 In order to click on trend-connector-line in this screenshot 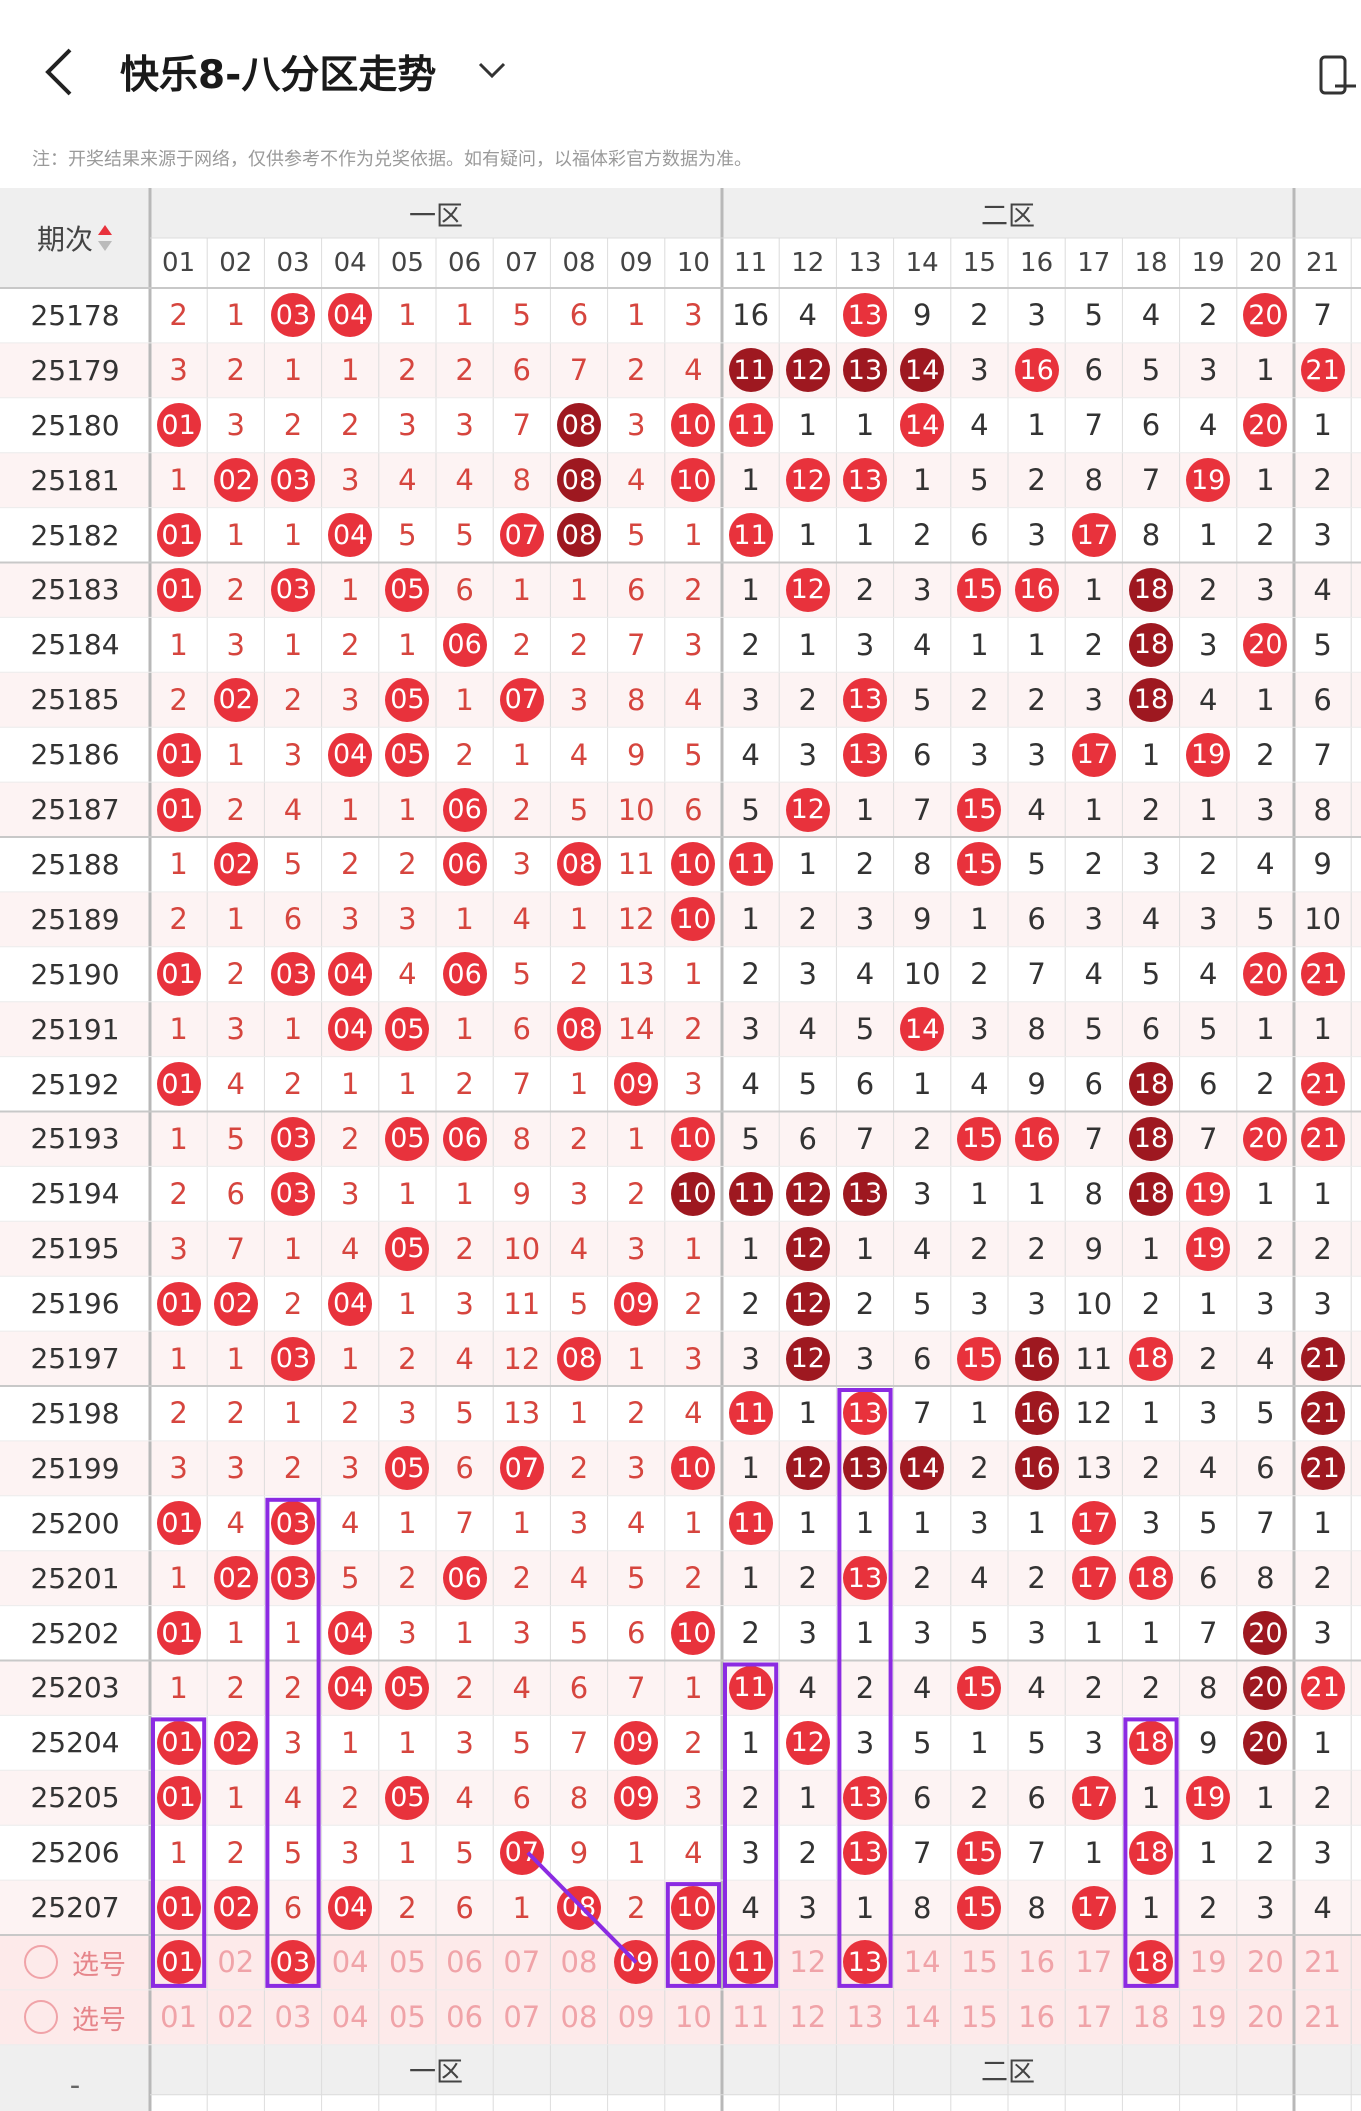, I will do `click(582, 1907)`.